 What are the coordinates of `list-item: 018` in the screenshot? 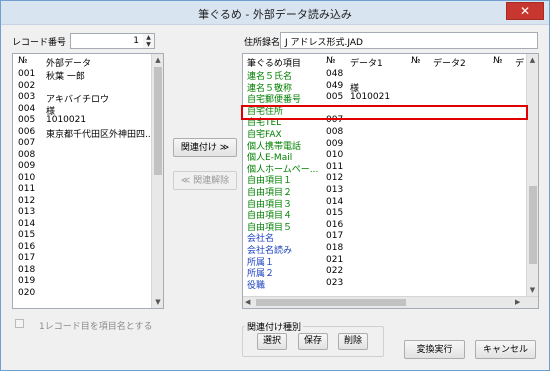 It's located at (82, 270).